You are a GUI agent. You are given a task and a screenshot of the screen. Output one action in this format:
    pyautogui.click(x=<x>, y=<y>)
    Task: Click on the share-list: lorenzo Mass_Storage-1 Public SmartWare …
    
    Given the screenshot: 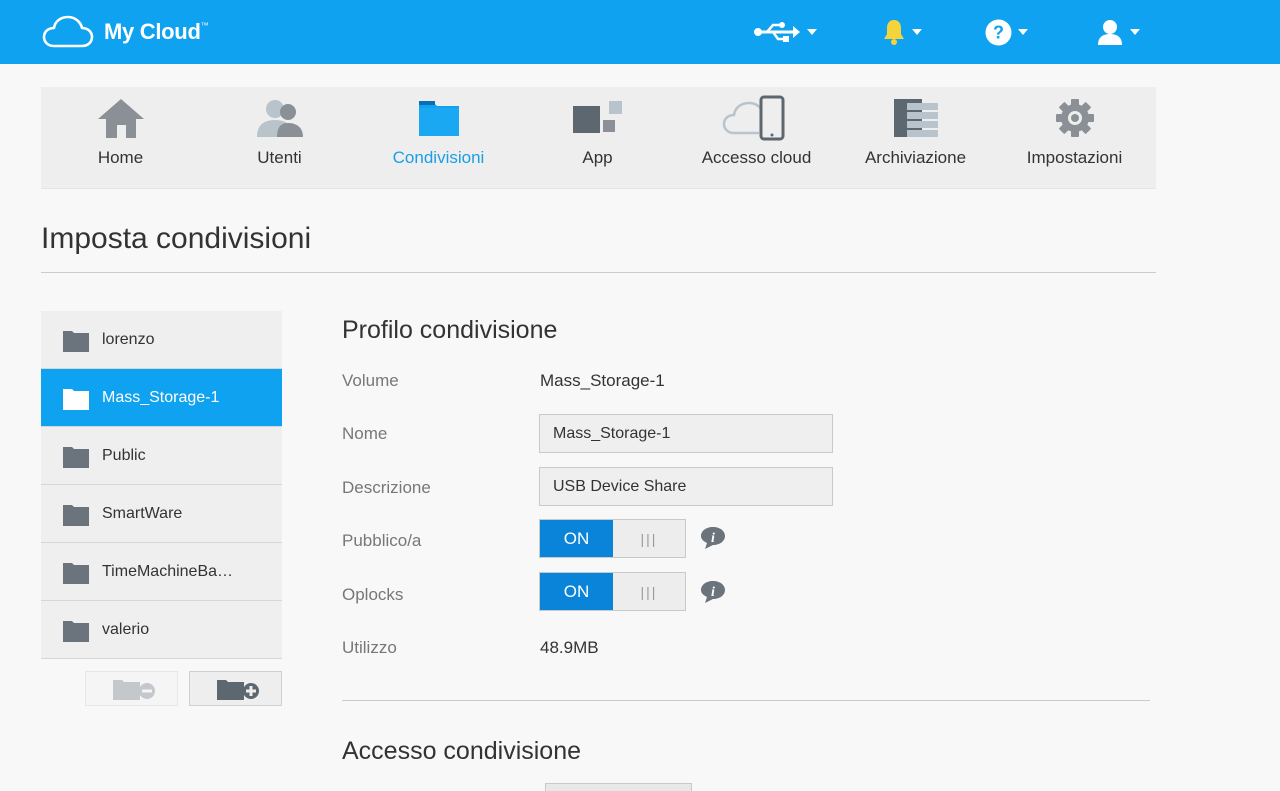 What is the action you would take?
    pyautogui.click(x=161, y=485)
    